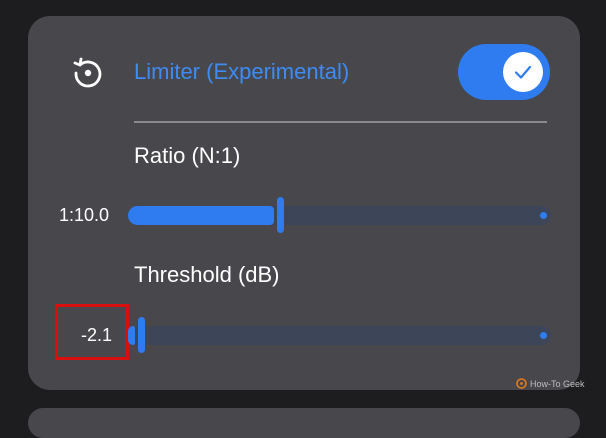 This screenshot has width=606, height=438. I want to click on next-card, so click(304, 423).